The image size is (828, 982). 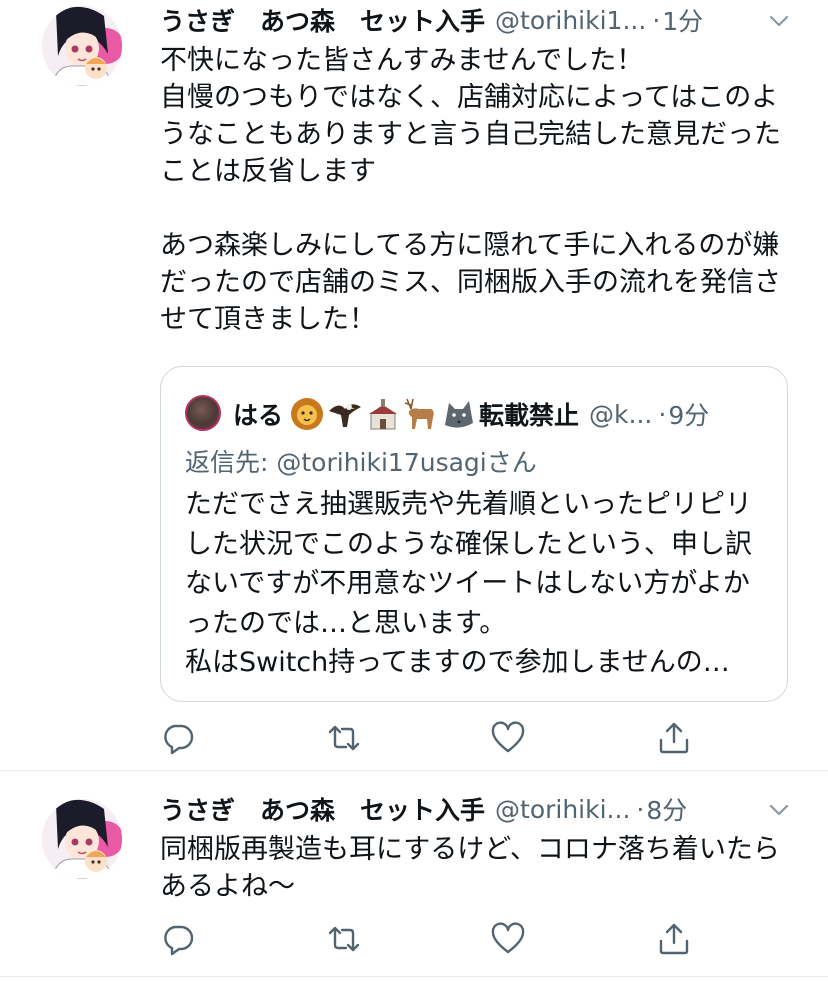 I want to click on quoted-tweet-header: はる 転載禁止 @k... · 9分, so click(x=471, y=414).